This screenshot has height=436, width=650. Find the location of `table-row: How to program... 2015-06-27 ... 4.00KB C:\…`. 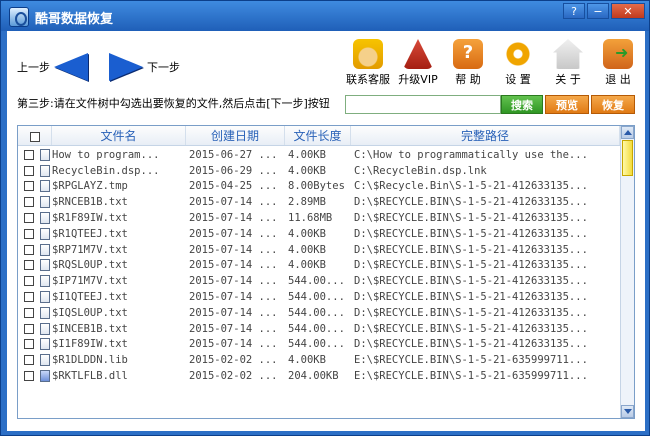

table-row: How to program... 2015-06-27 ... 4.00KB C:\… is located at coordinates (319, 155).